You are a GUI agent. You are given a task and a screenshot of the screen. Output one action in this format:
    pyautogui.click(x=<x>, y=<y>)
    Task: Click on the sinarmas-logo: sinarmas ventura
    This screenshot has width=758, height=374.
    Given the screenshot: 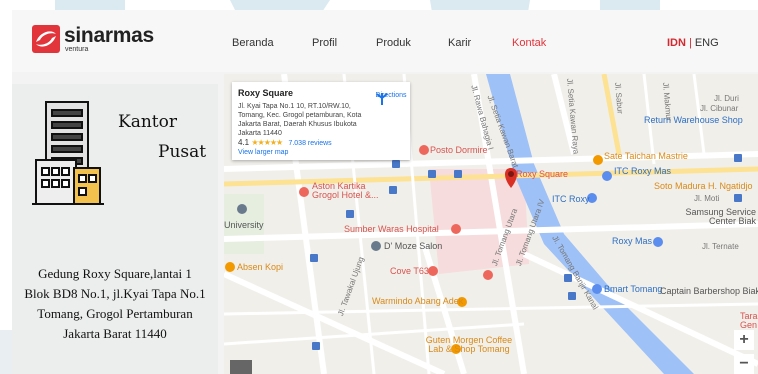 What is the action you would take?
    pyautogui.click(x=93, y=39)
    